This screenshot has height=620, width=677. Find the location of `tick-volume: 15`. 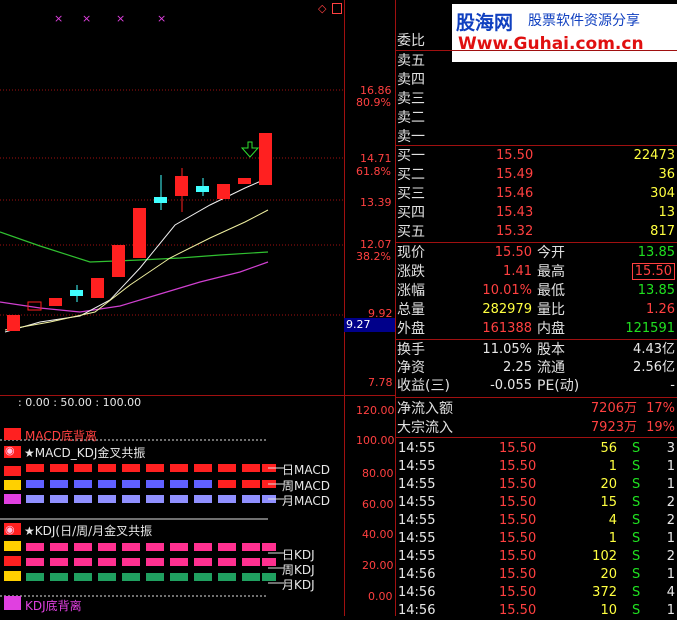

tick-volume: 15 is located at coordinates (608, 502).